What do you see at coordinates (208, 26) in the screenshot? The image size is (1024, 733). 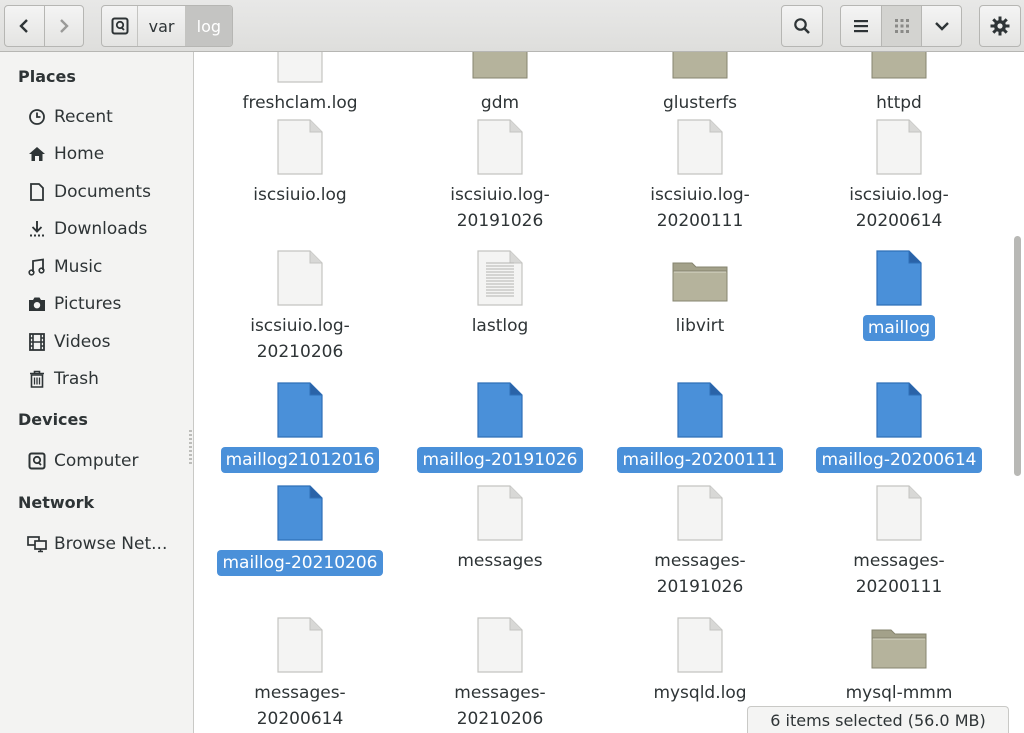 I see `crumb-log: log` at bounding box center [208, 26].